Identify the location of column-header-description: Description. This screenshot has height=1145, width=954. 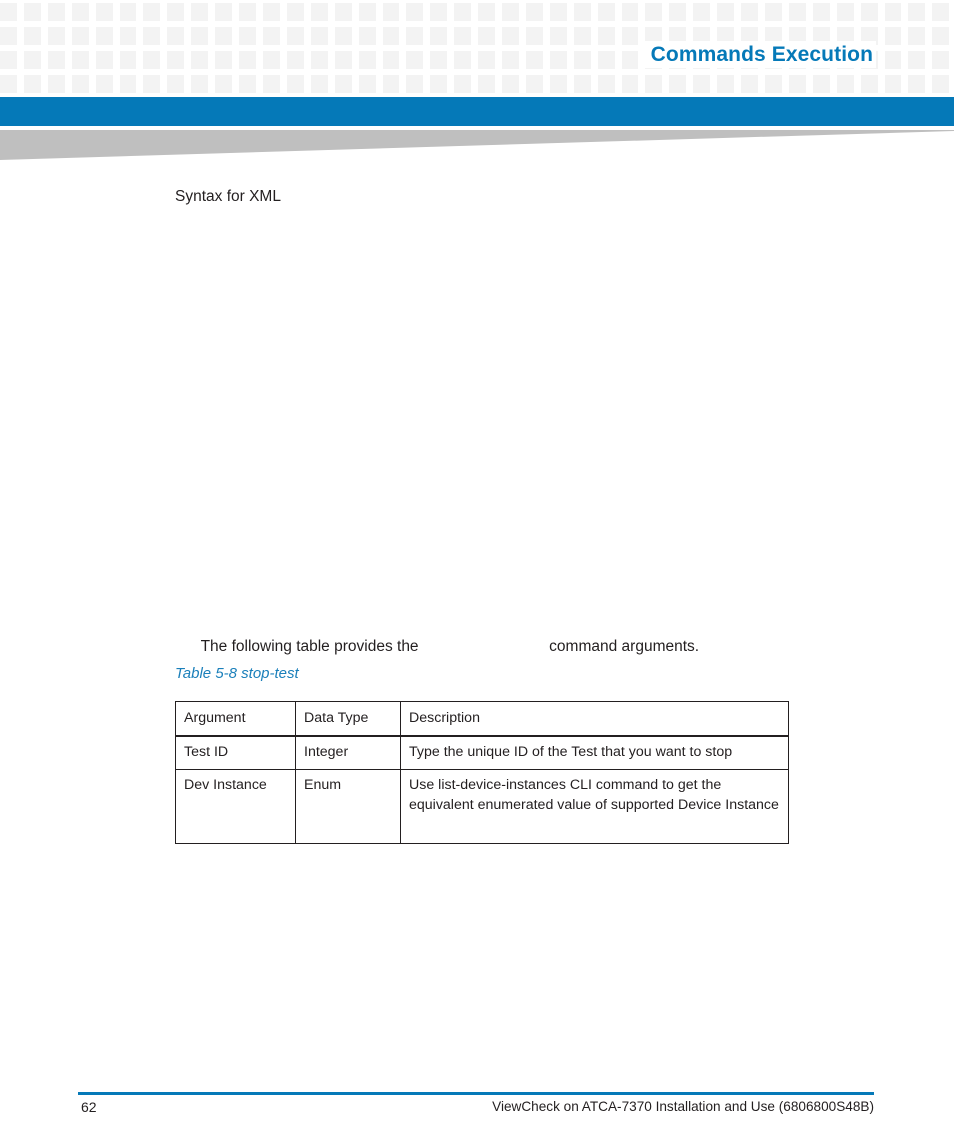
(594, 719).